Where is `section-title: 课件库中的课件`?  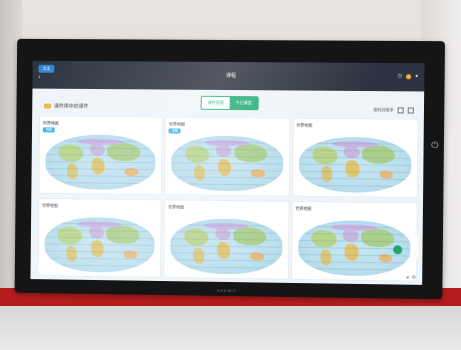 section-title: 课件库中的课件 is located at coordinates (71, 106).